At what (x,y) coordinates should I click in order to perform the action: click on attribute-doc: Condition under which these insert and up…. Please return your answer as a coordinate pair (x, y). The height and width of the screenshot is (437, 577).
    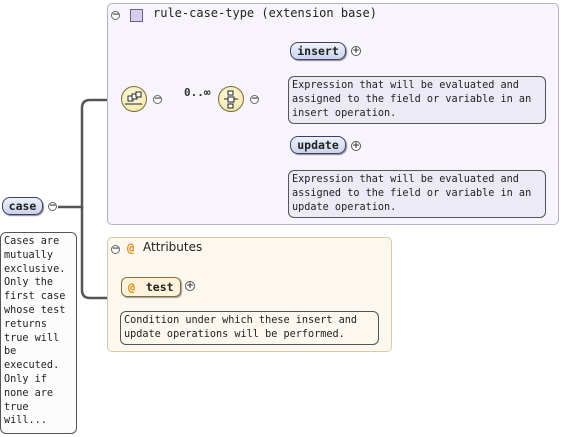
    Looking at the image, I should click on (249, 328).